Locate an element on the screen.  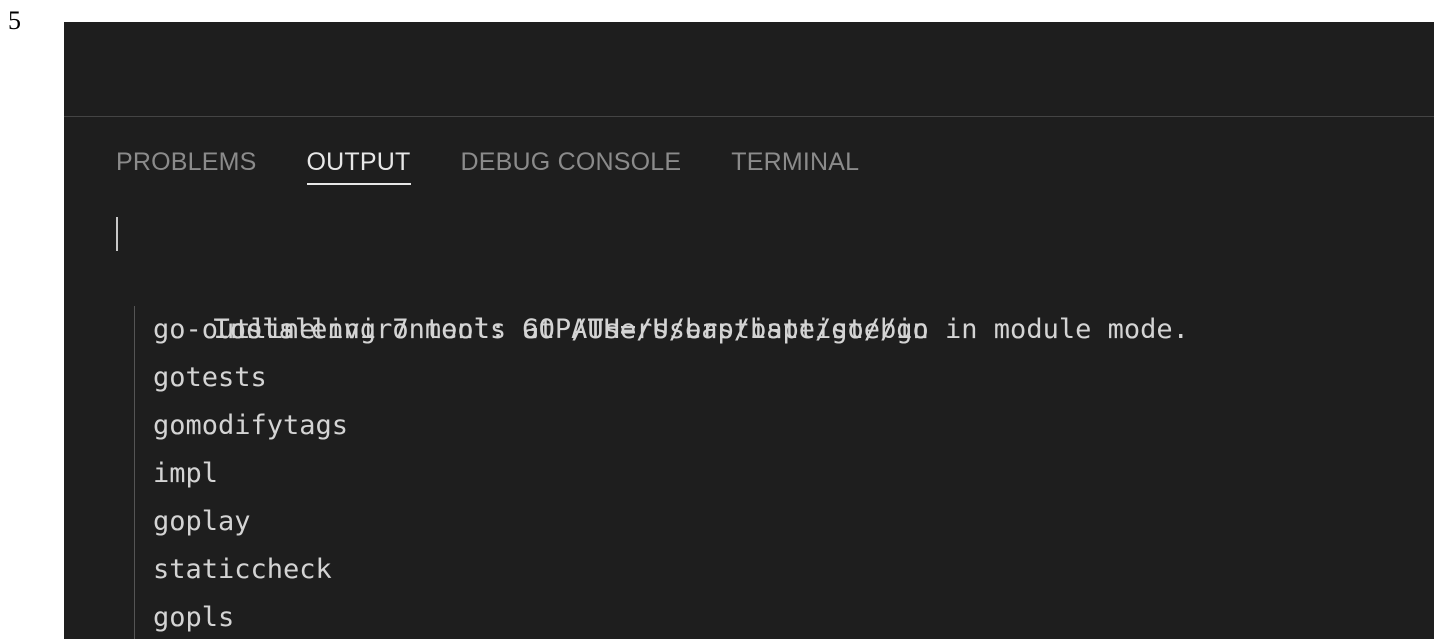
tool-item: impl is located at coordinates (186, 473).